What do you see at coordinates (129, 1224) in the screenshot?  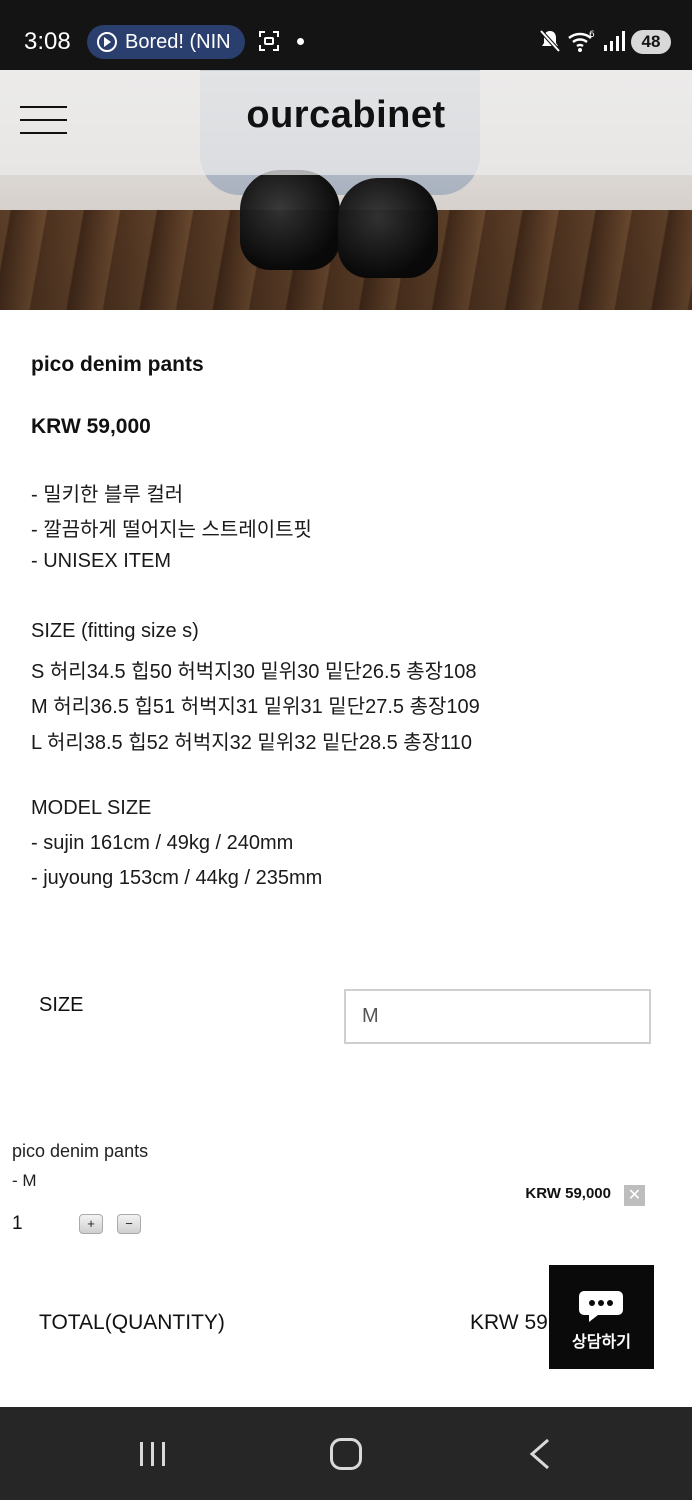 I see `quantity-decrease-button: −` at bounding box center [129, 1224].